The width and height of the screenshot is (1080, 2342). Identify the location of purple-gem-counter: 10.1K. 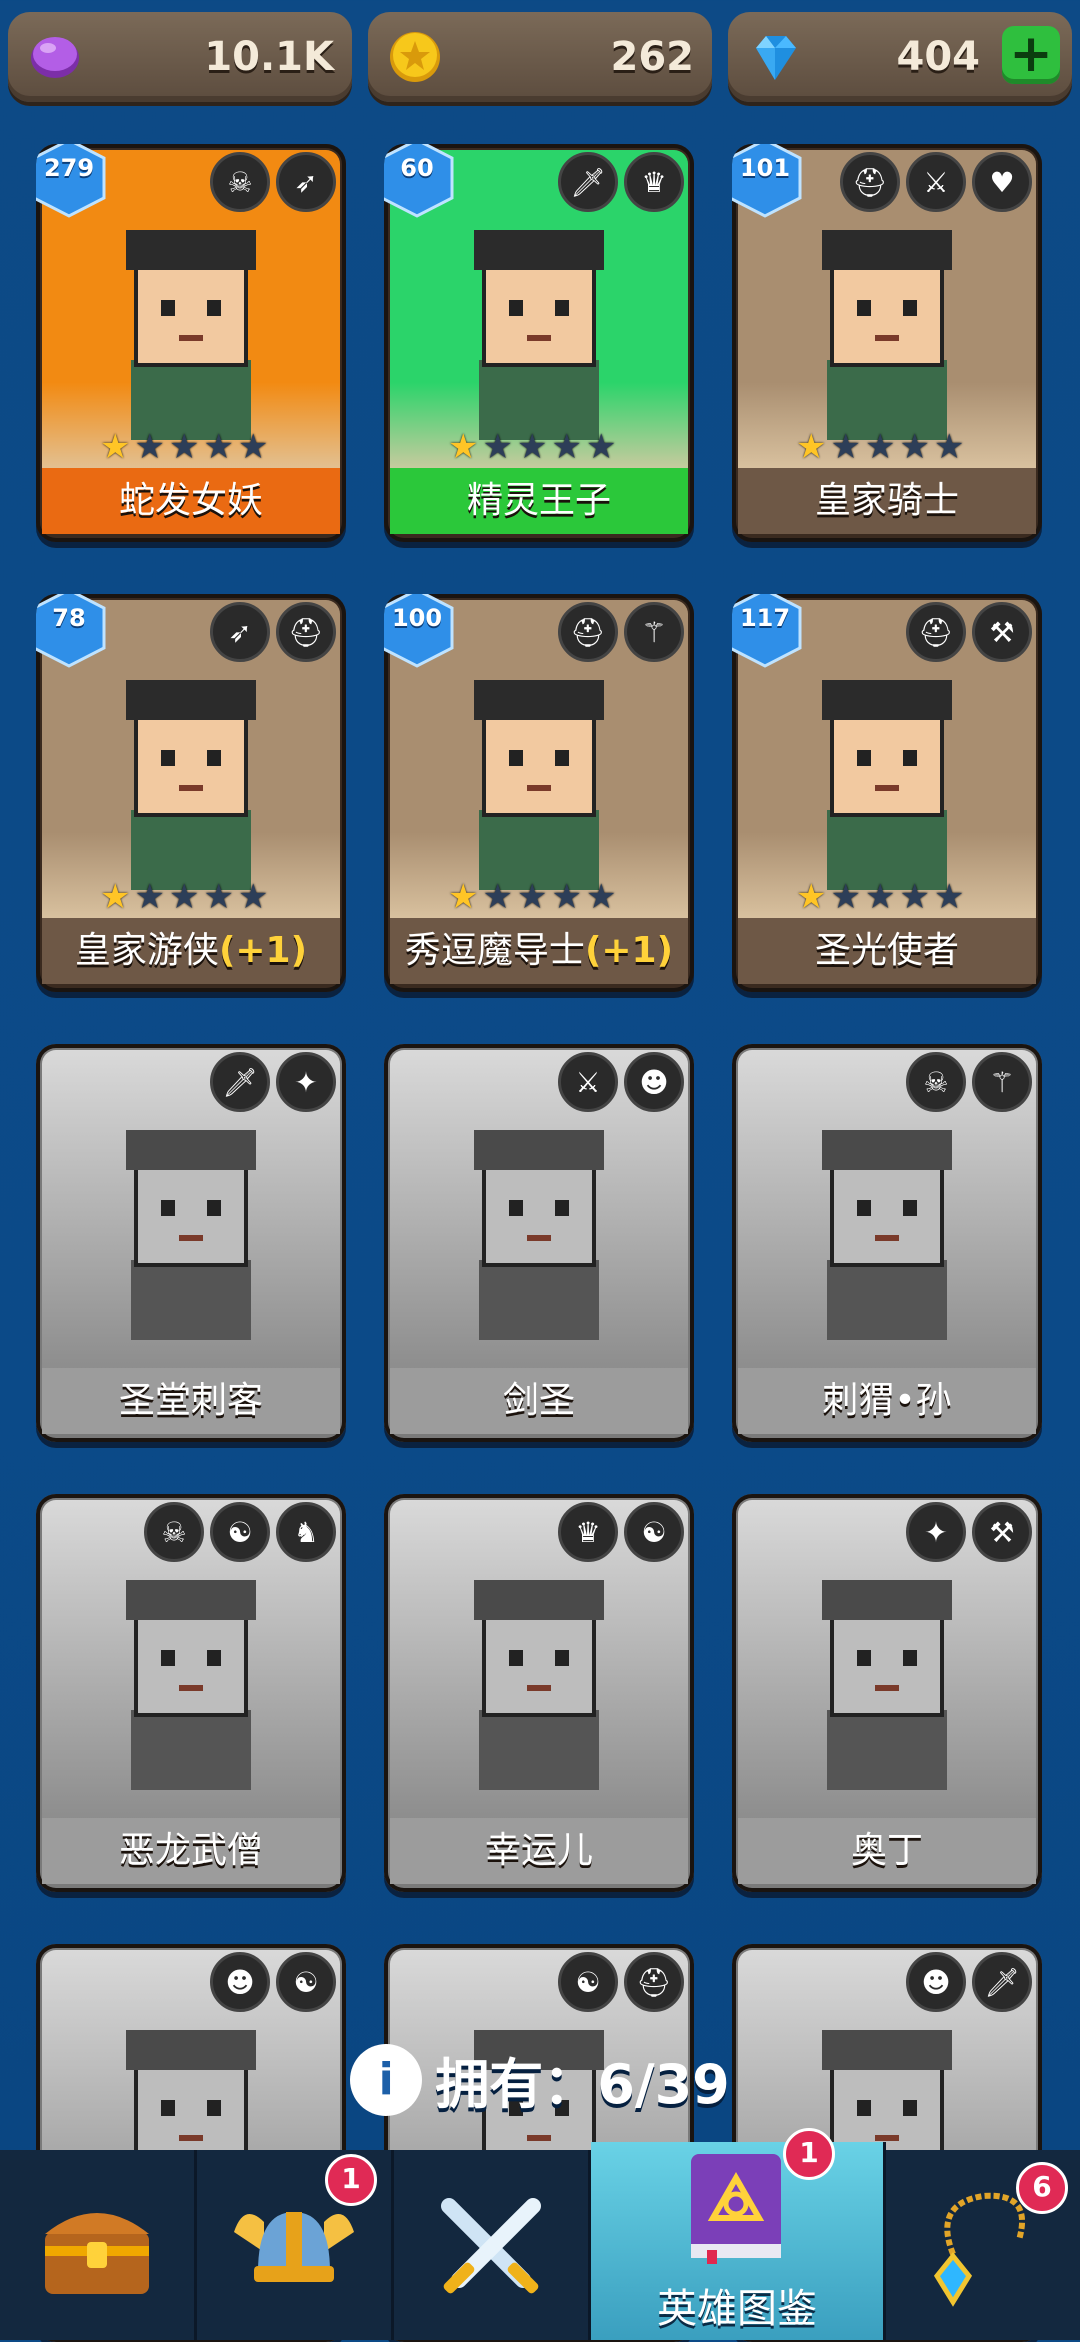
(180, 57).